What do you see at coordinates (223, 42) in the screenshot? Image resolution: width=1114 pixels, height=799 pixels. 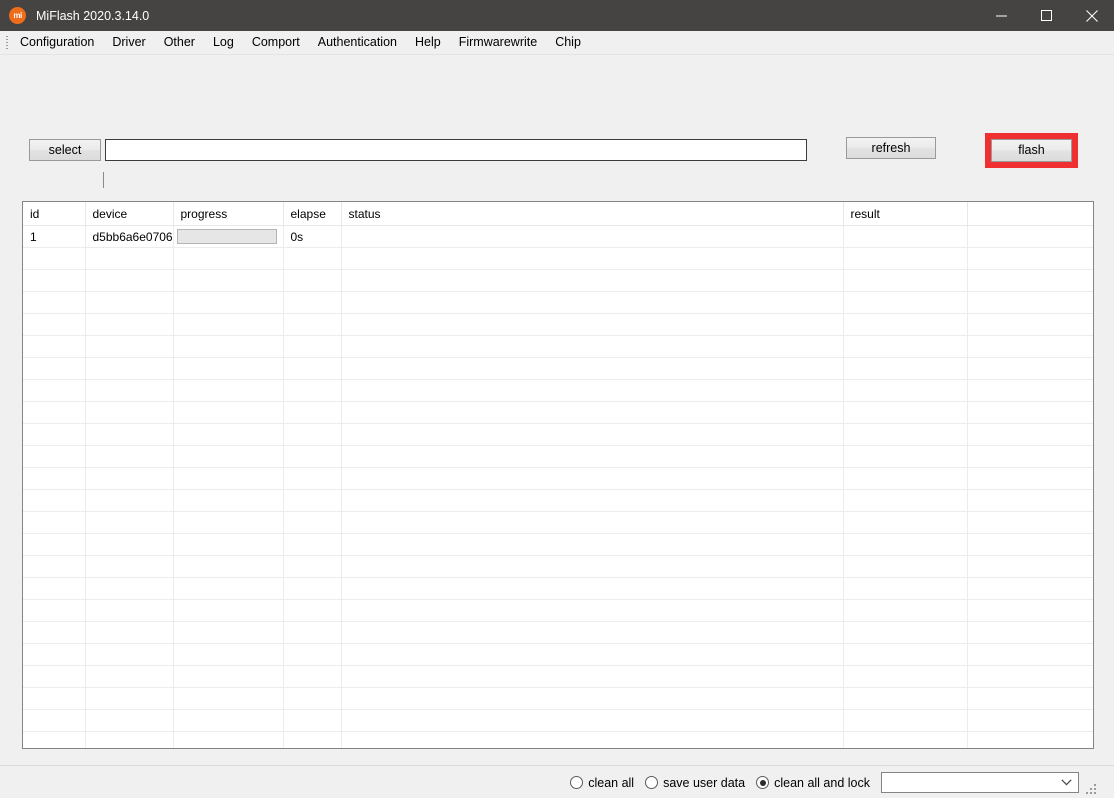 I see `menu-item-log: Log` at bounding box center [223, 42].